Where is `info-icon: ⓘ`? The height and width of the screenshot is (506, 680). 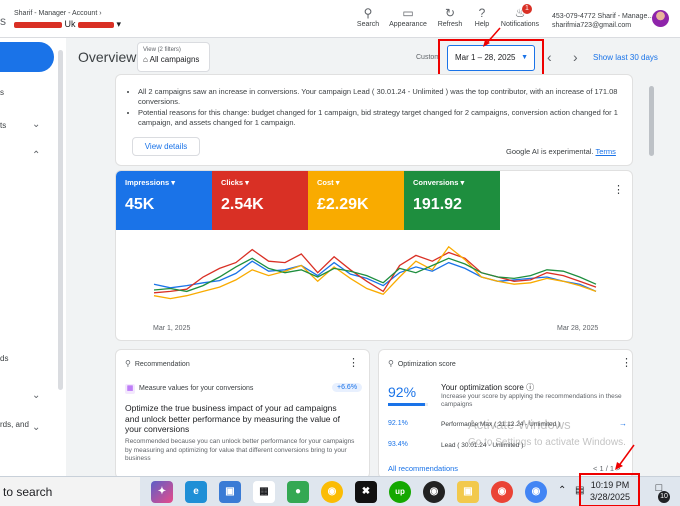 info-icon: ⓘ is located at coordinates (530, 387).